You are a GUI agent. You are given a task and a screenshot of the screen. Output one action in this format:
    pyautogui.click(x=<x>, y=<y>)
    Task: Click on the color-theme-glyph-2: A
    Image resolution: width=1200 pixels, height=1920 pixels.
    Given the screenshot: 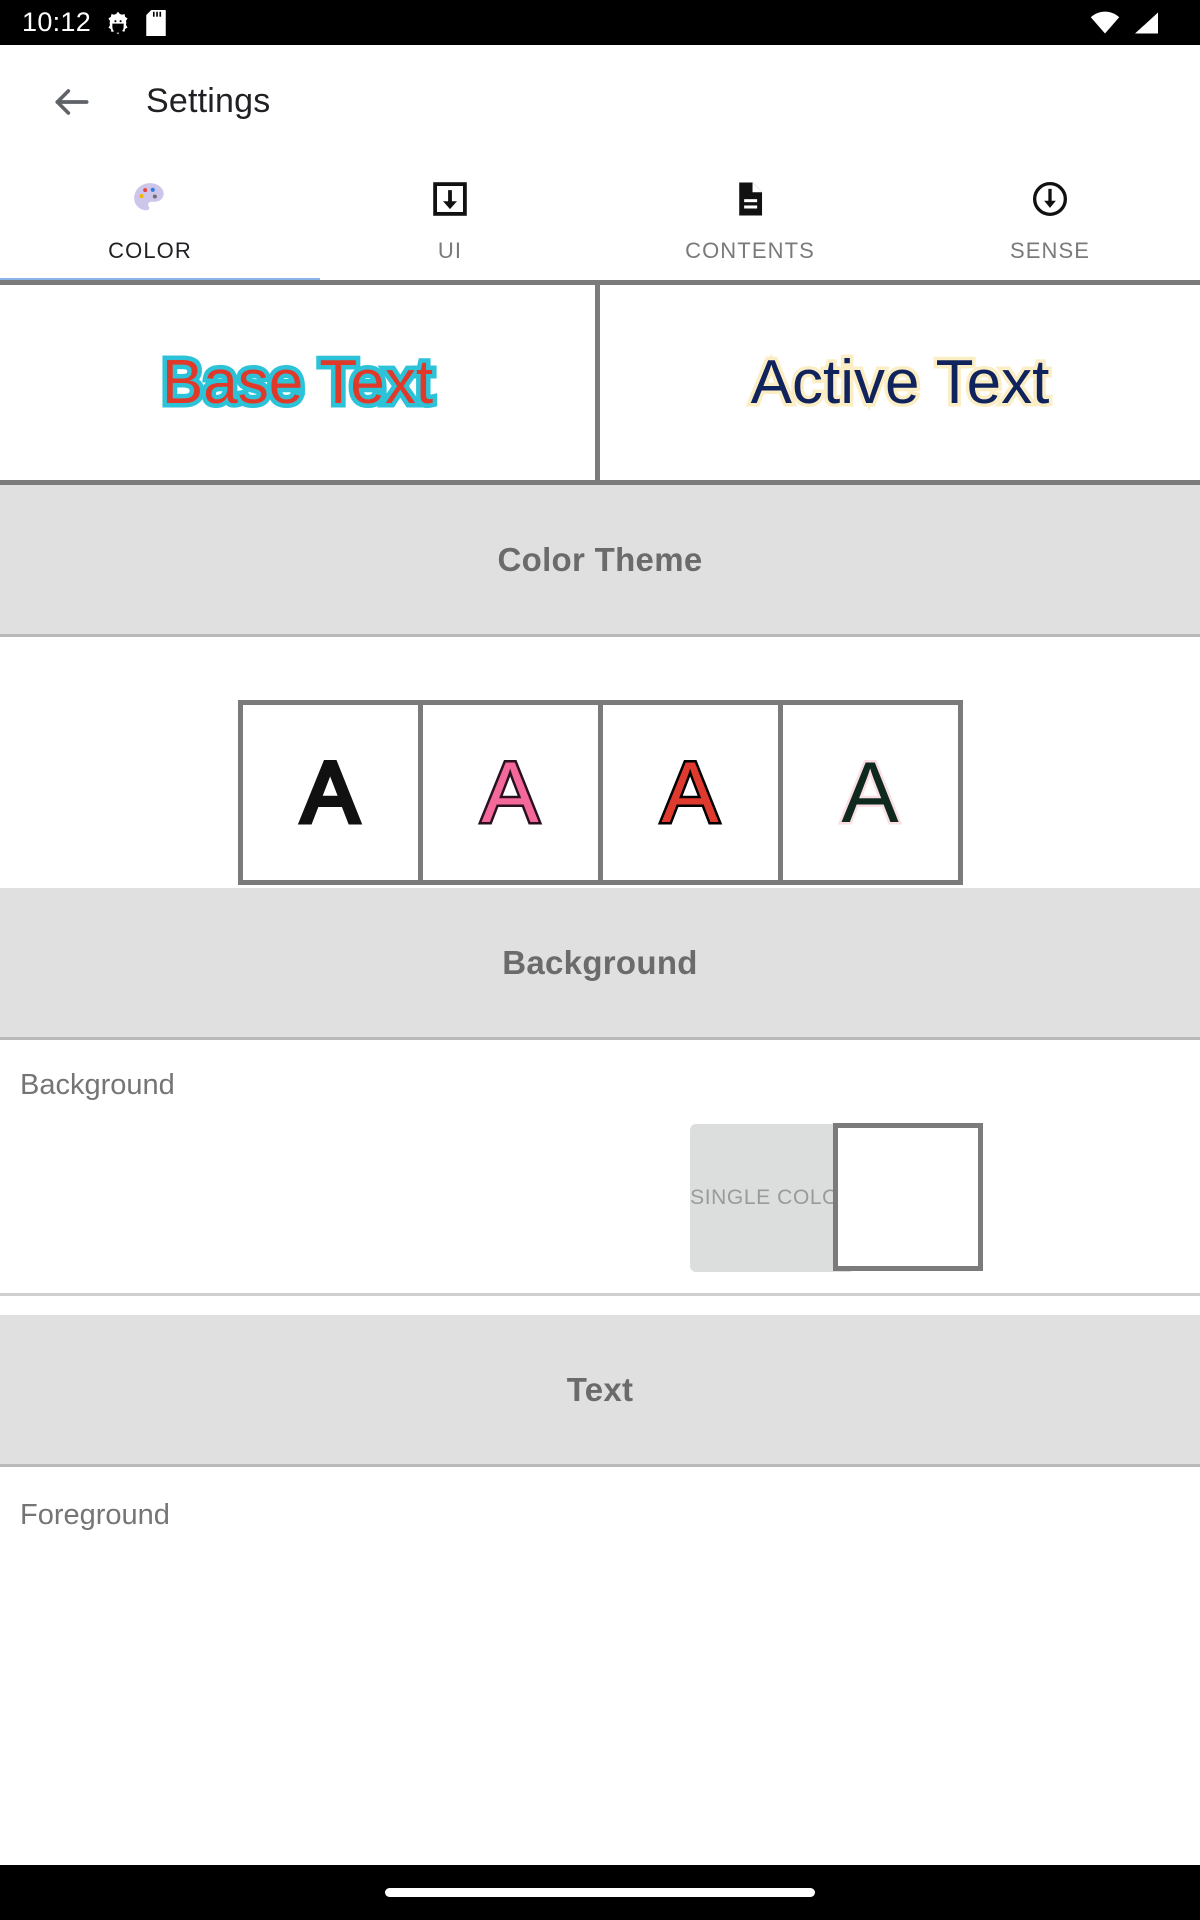 What is the action you would take?
    pyautogui.click(x=510, y=792)
    